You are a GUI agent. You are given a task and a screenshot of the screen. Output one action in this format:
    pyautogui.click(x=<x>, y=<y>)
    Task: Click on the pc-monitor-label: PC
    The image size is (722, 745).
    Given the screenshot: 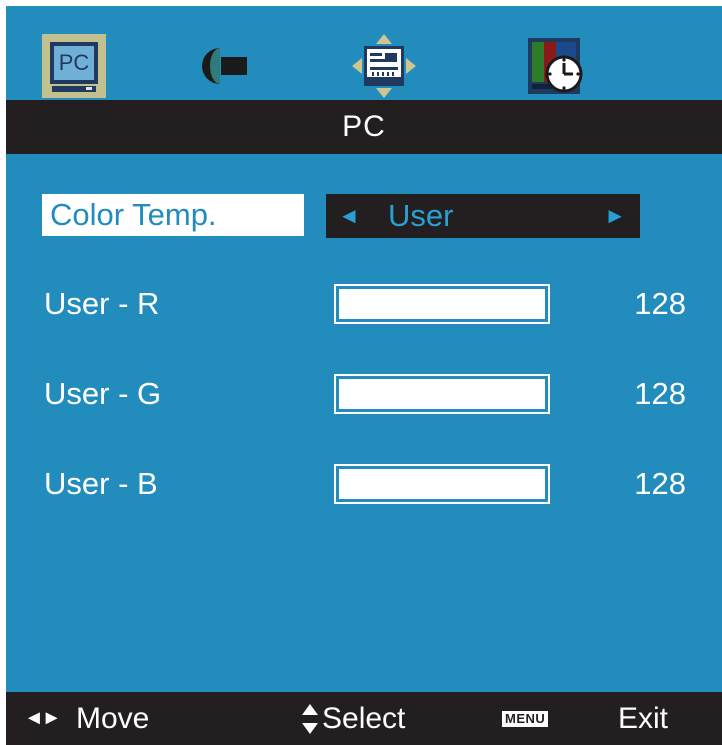 What is the action you would take?
    pyautogui.click(x=74, y=63)
    